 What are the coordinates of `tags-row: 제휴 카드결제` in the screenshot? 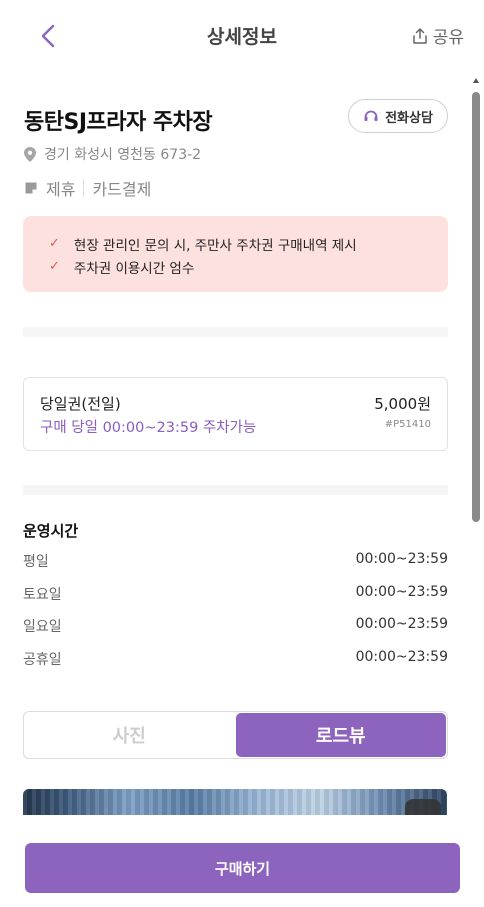 It's located at (87, 188).